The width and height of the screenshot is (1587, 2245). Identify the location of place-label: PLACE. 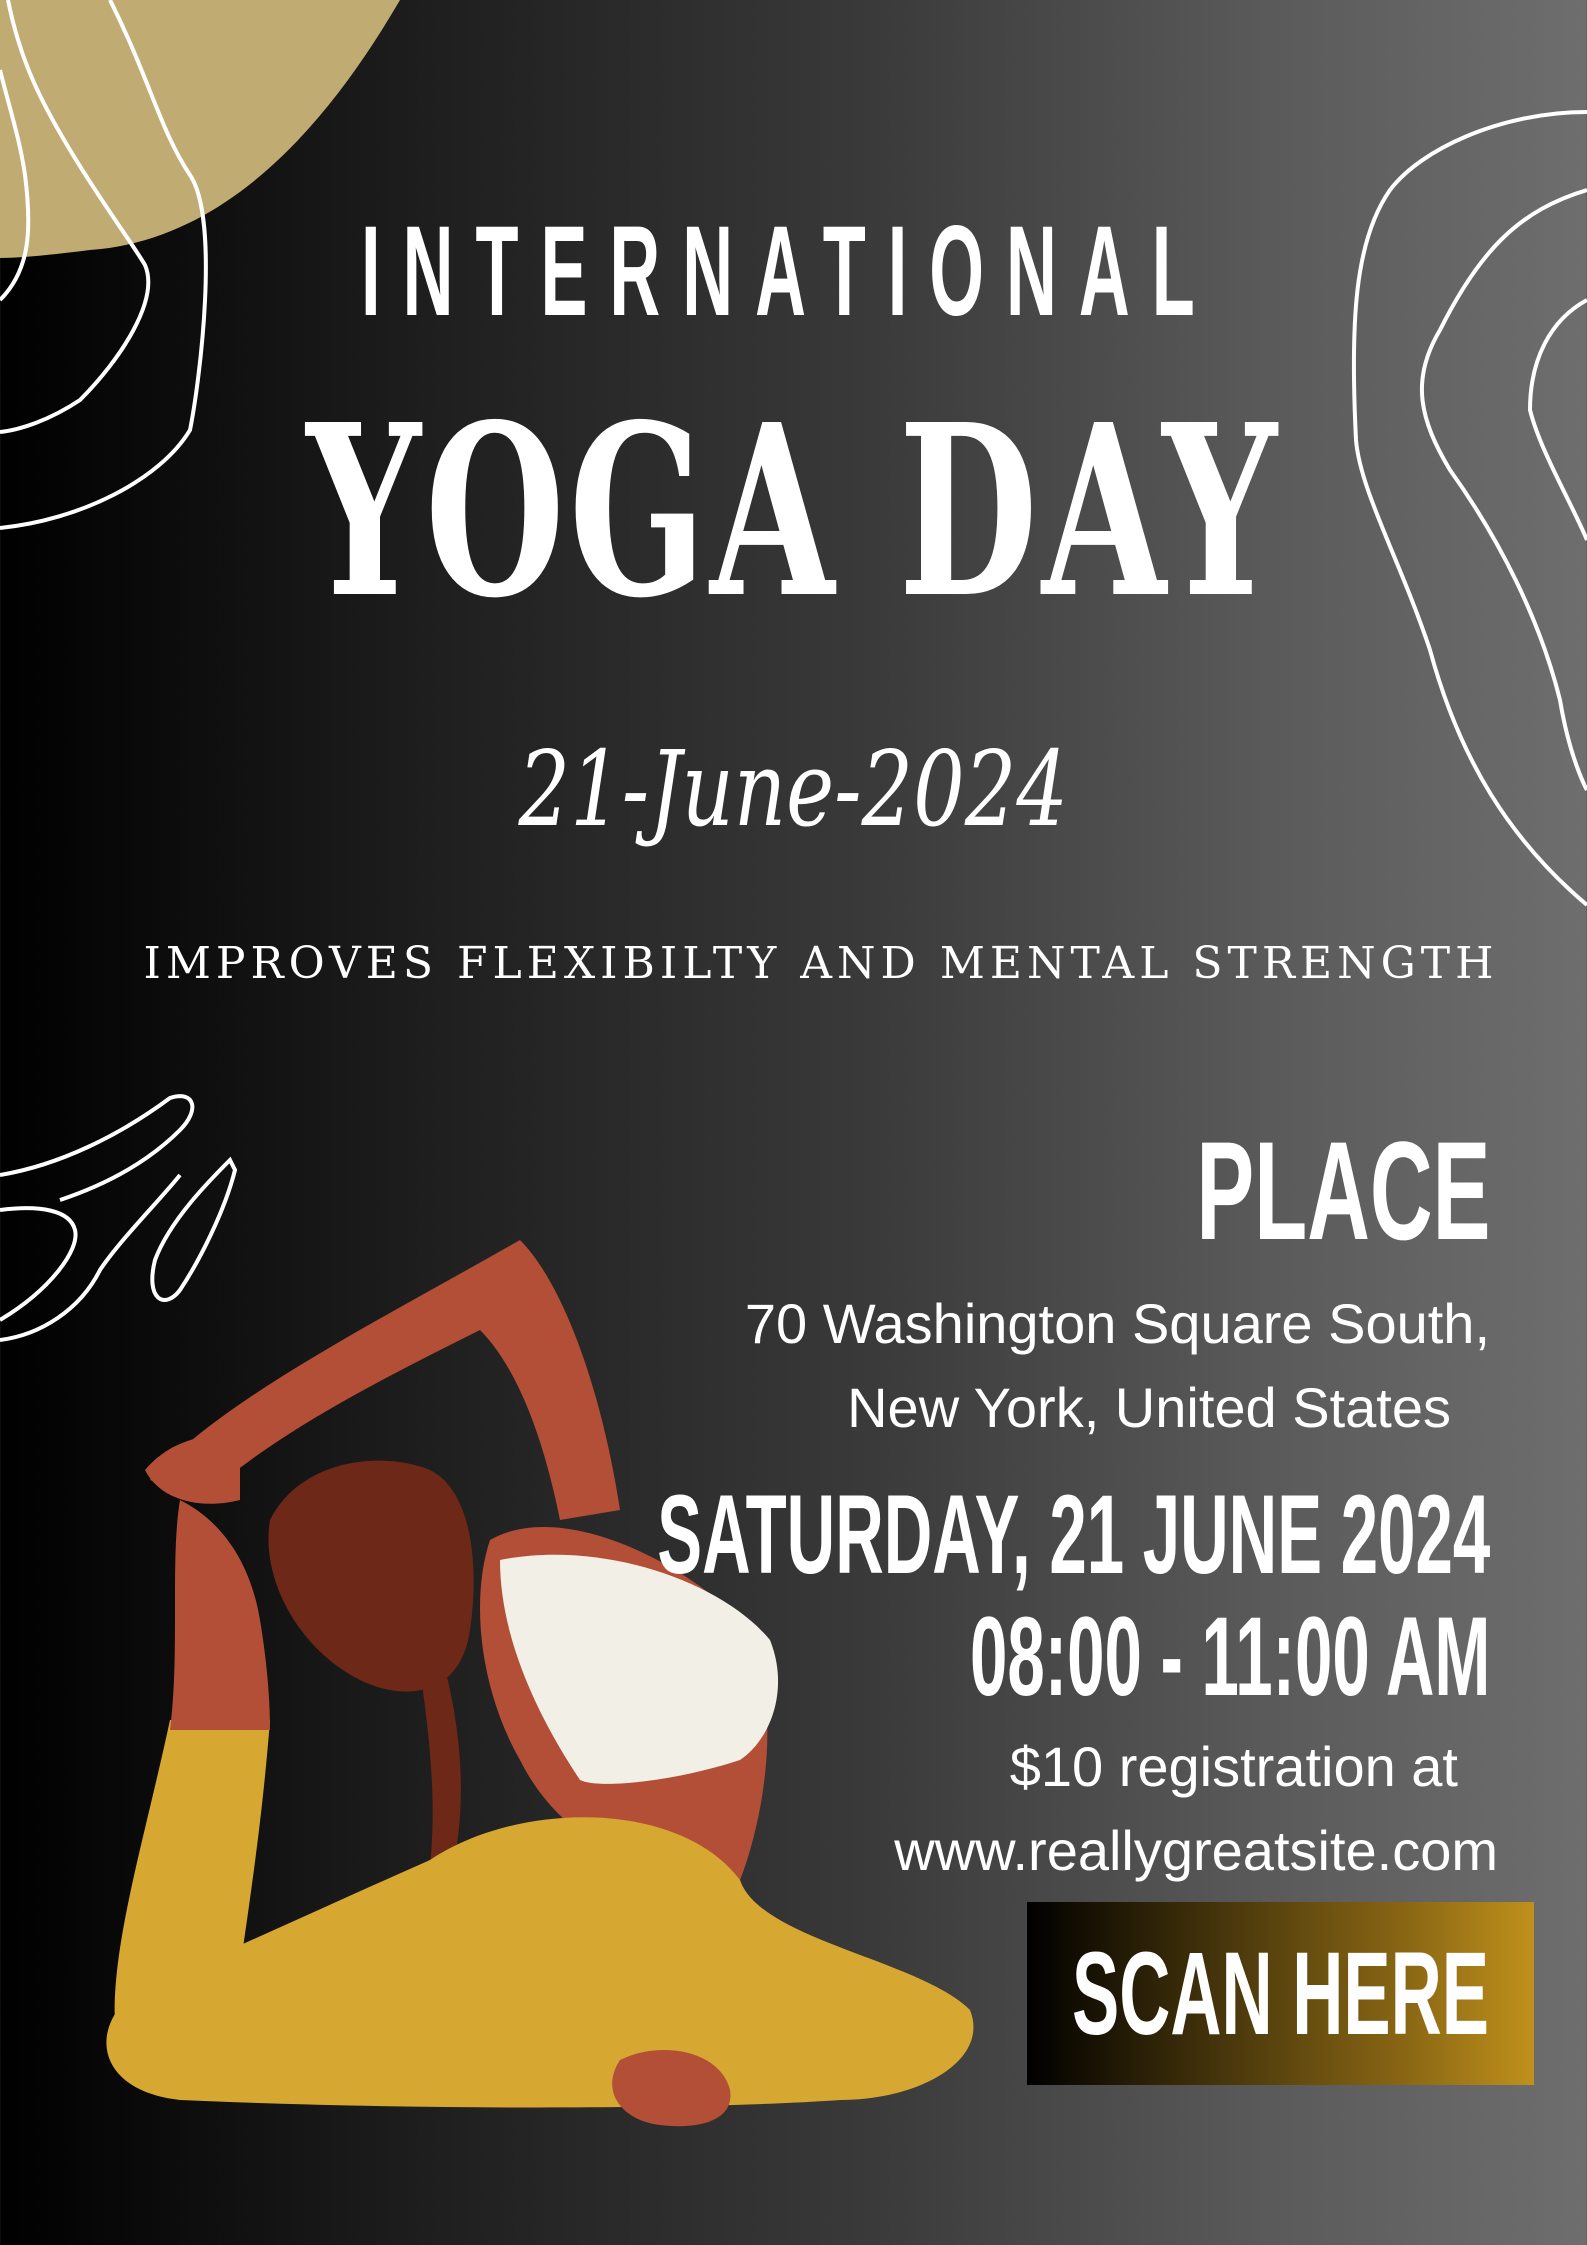
(1253, 1191).